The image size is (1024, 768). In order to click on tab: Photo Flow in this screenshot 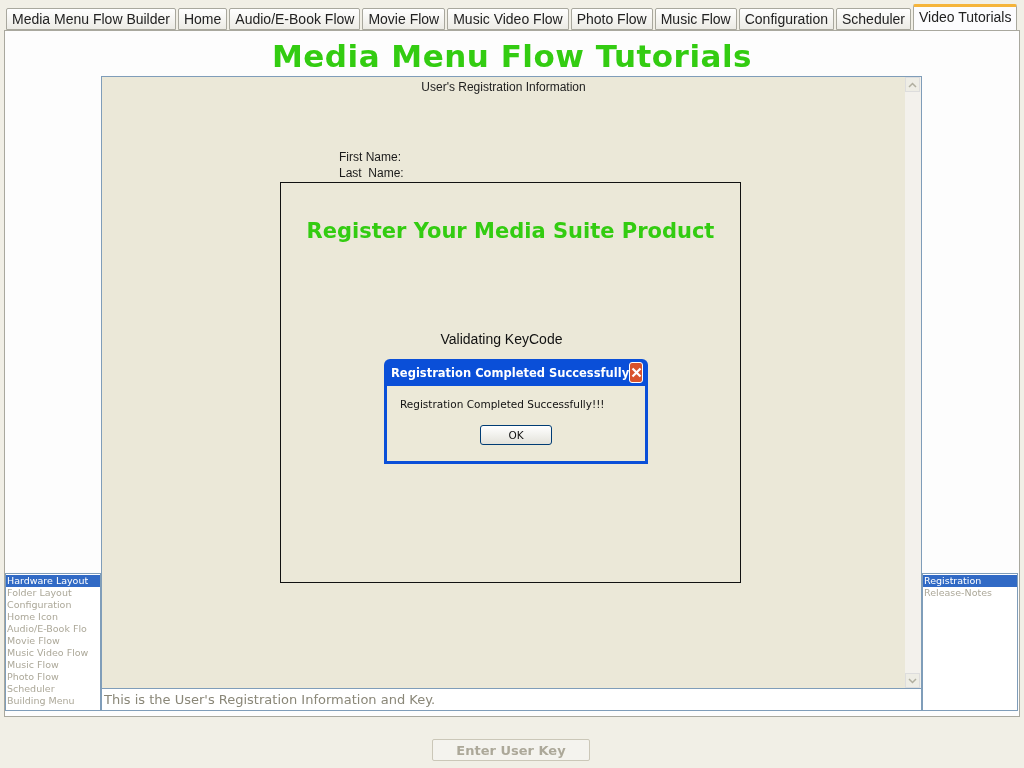, I will do `click(611, 19)`.